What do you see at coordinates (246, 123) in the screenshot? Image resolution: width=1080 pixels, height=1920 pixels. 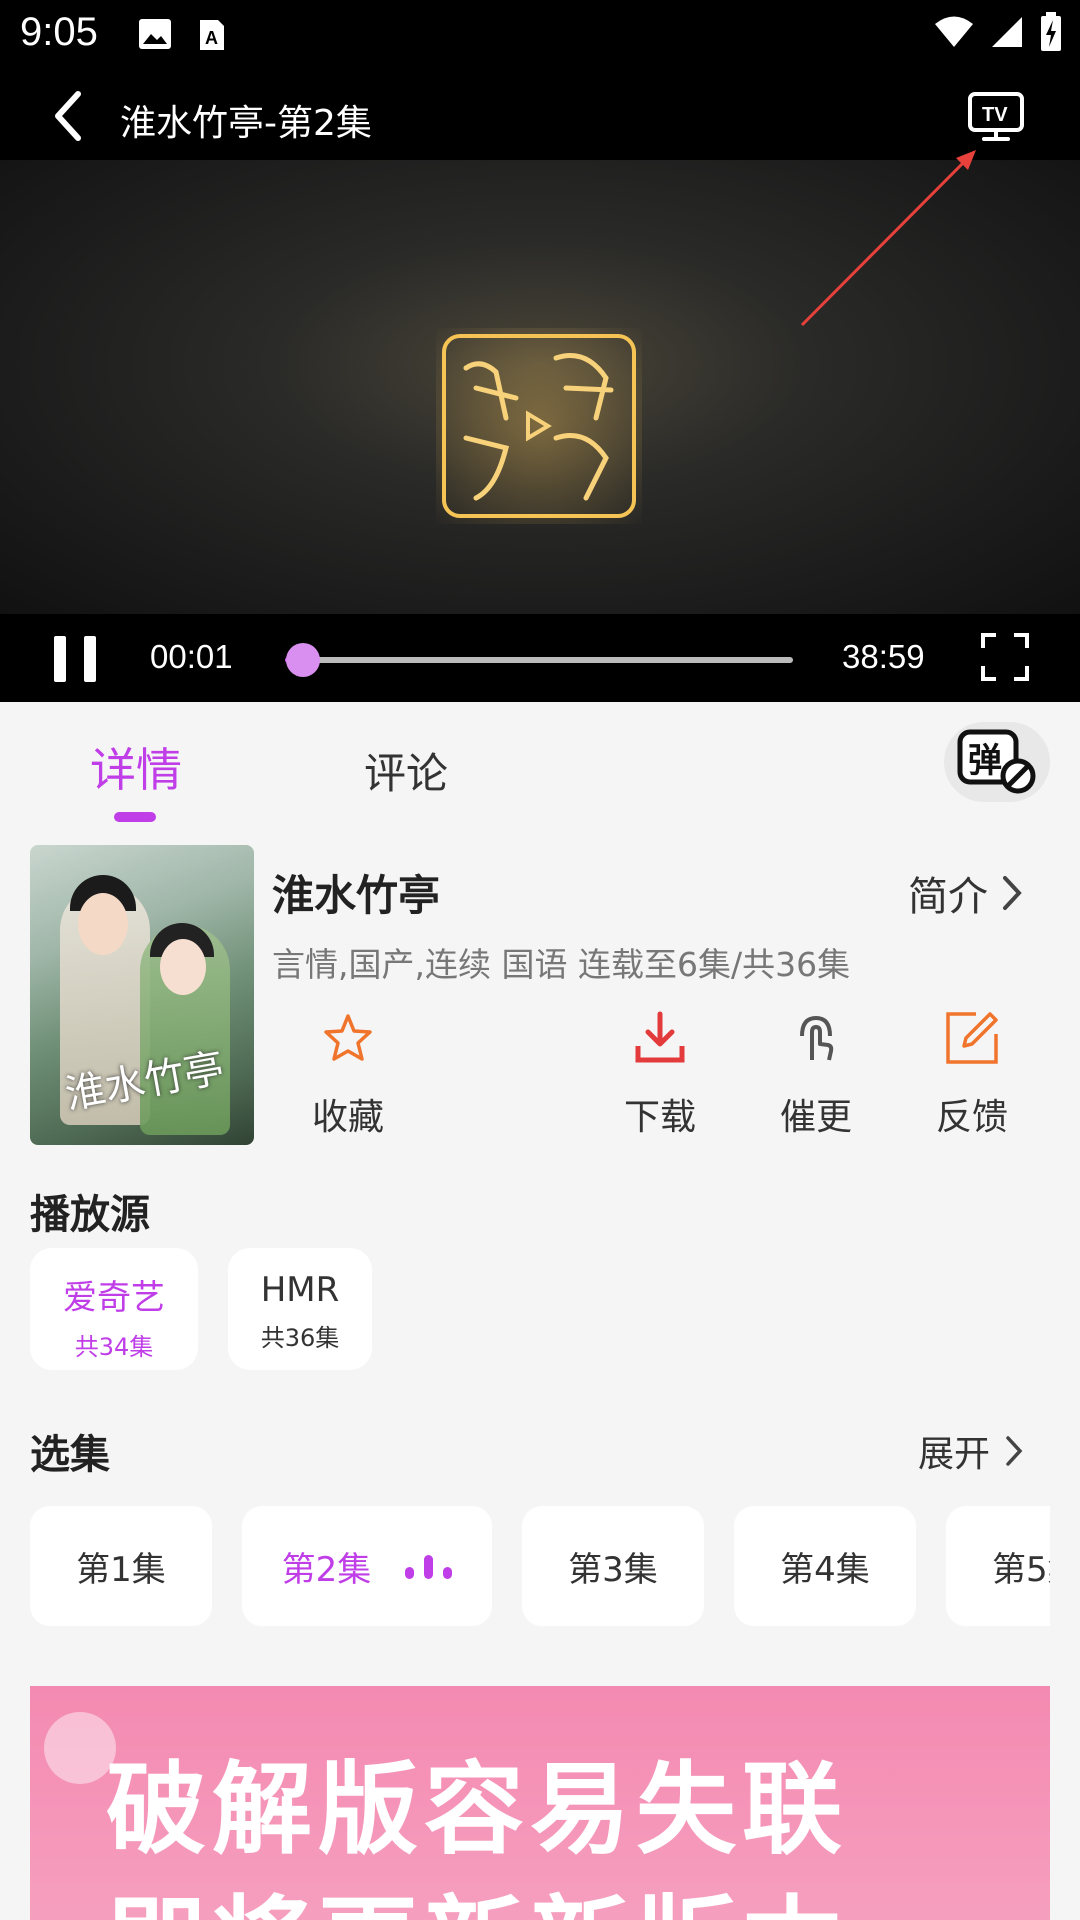 I see `video-title: 淮水竹亭-第2集` at bounding box center [246, 123].